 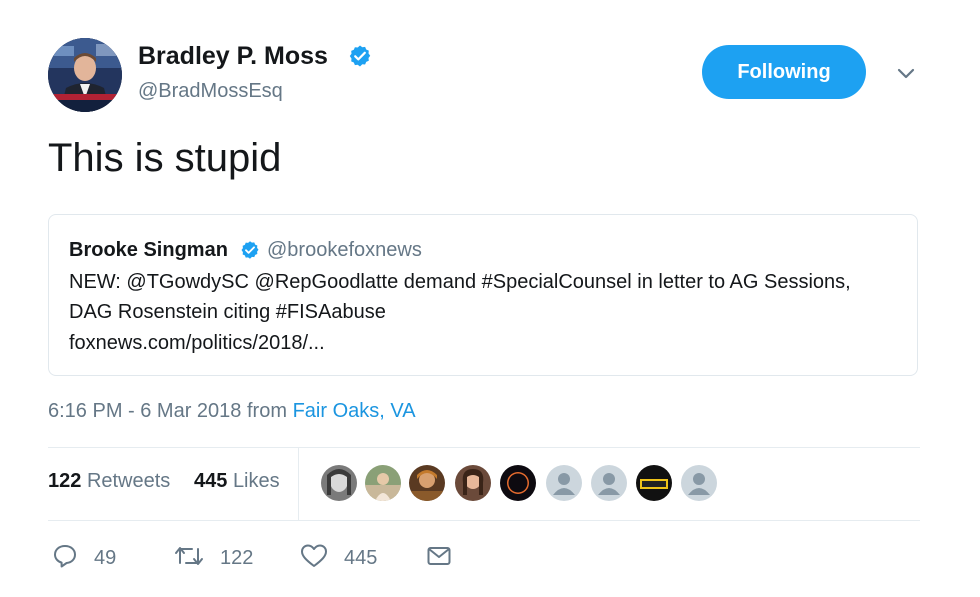 I want to click on stats-divider, so click(x=298, y=484).